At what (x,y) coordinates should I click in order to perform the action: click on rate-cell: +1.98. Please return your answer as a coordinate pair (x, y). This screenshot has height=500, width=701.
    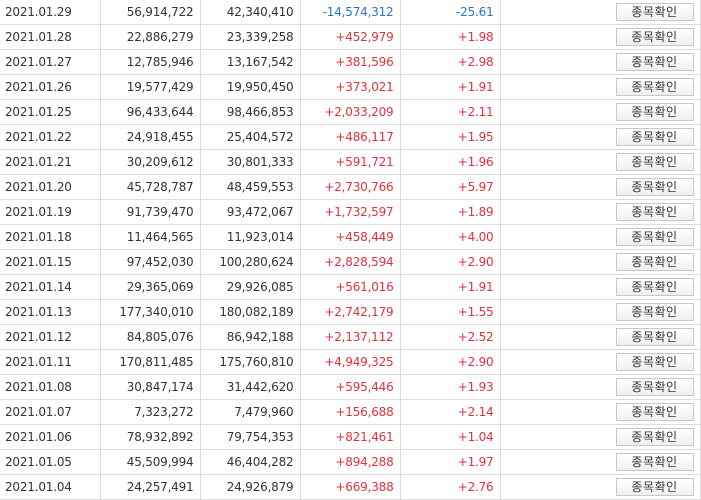
    Looking at the image, I should click on (450, 37).